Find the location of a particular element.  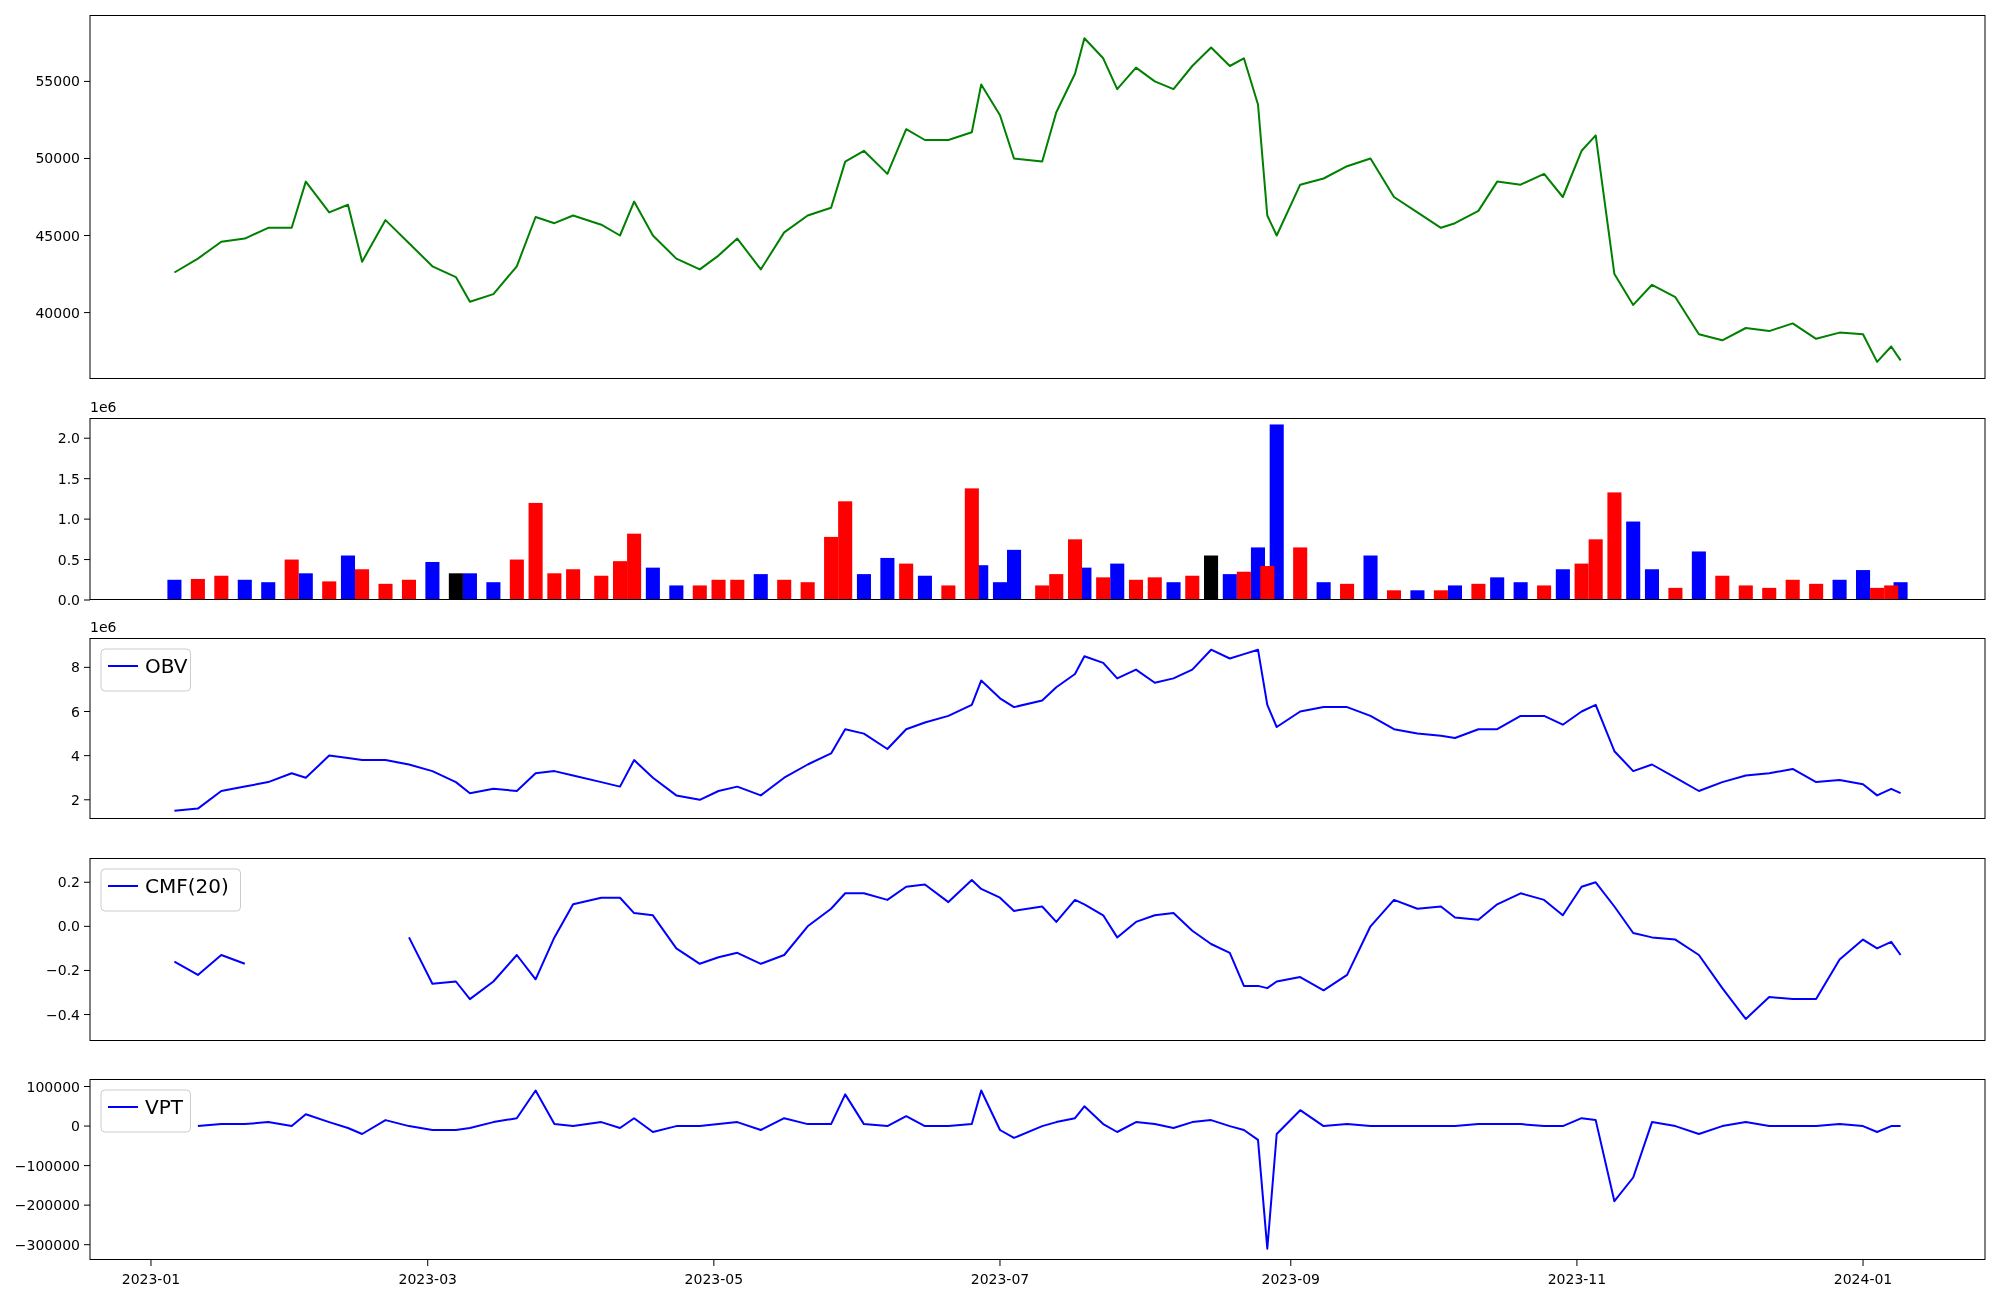

axis-tick-label: 2 is located at coordinates (75, 799).